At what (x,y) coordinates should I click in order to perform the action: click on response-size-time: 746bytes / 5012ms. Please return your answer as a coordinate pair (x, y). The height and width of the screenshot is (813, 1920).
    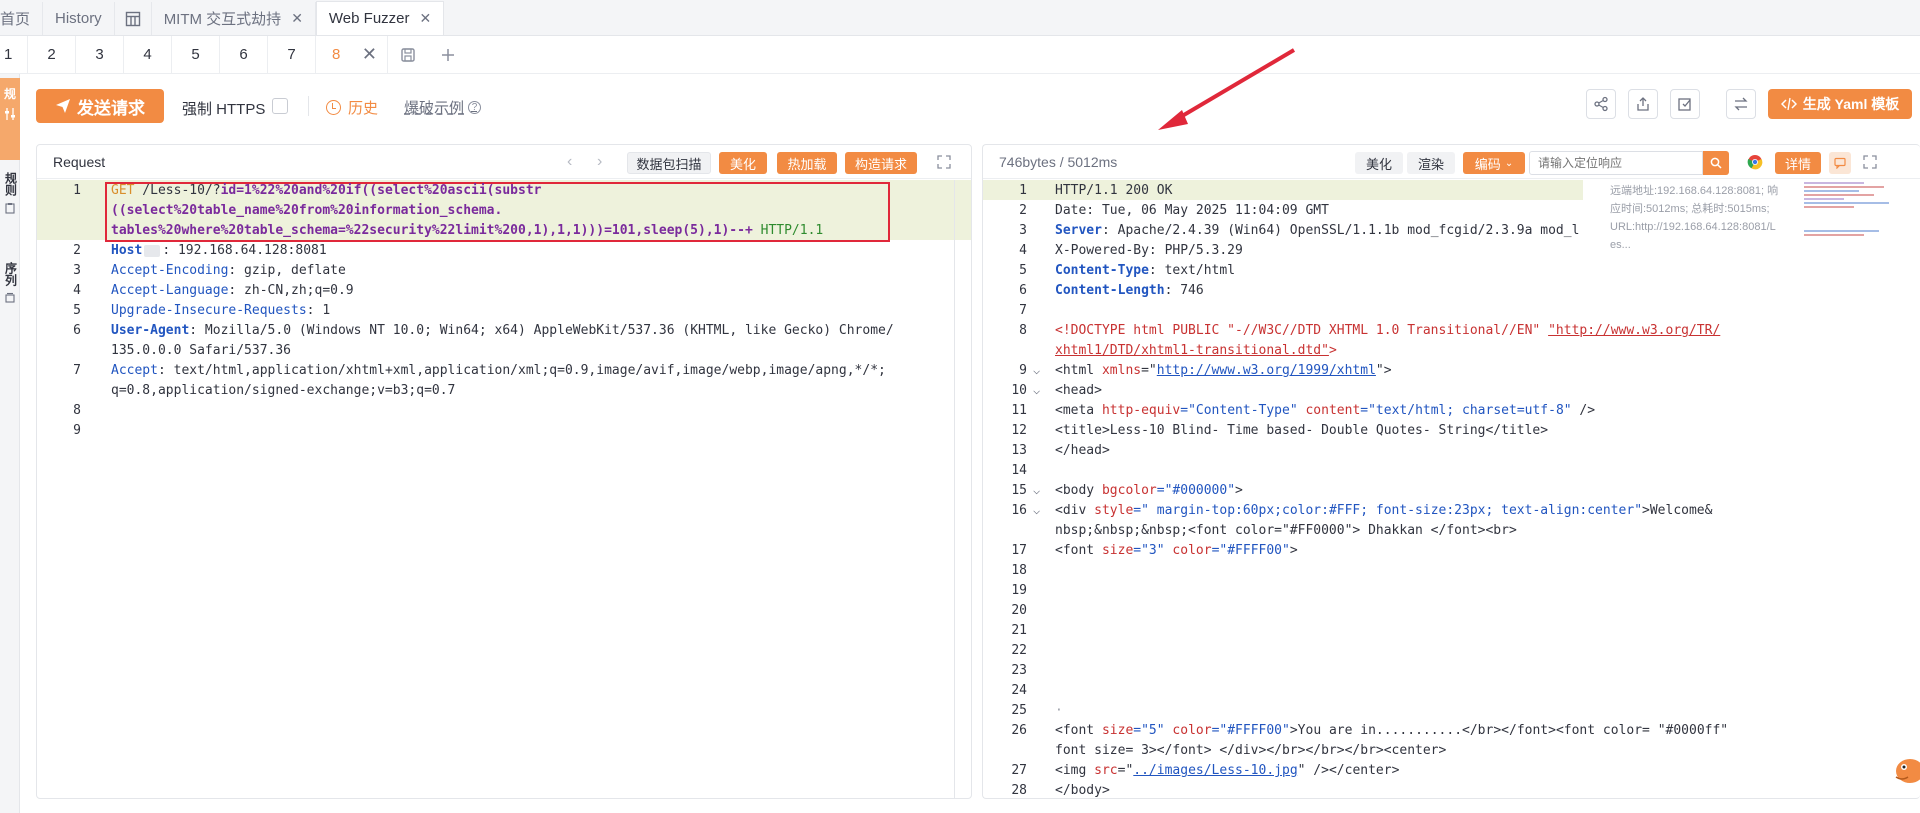
    Looking at the image, I should click on (1058, 162).